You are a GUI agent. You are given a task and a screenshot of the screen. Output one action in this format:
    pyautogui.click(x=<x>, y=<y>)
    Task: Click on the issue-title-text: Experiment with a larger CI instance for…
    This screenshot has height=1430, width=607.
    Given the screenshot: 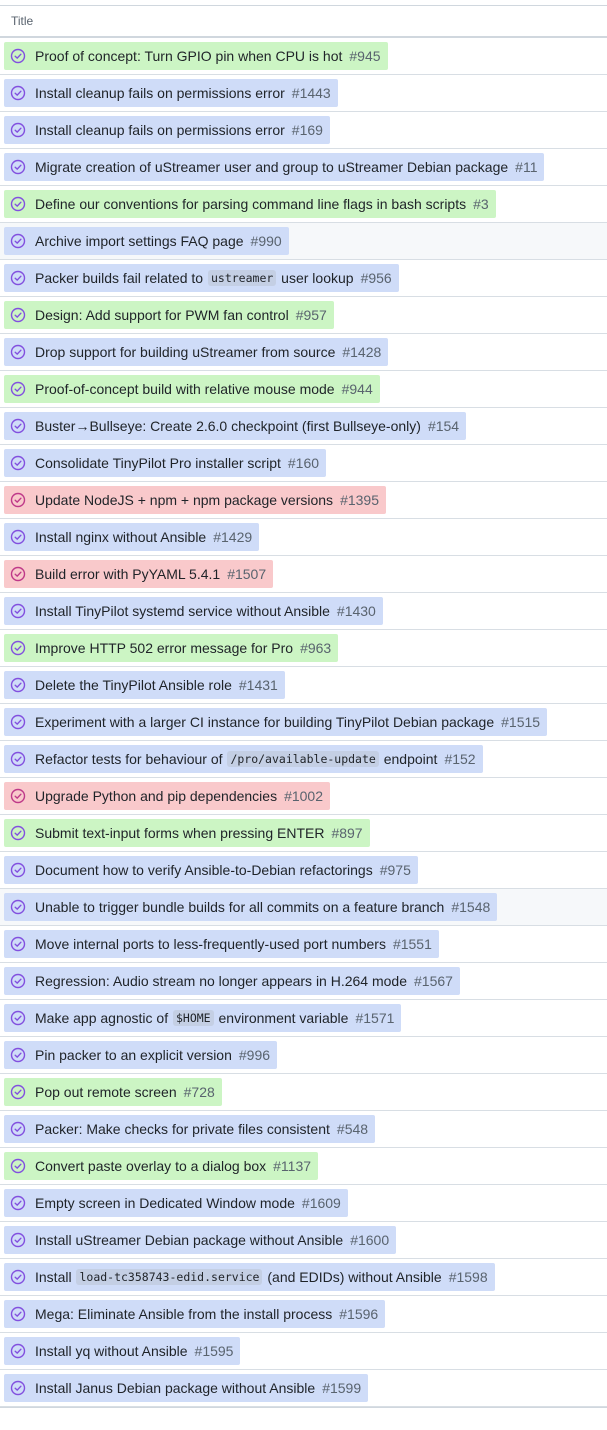 What is the action you would take?
    pyautogui.click(x=264, y=722)
    